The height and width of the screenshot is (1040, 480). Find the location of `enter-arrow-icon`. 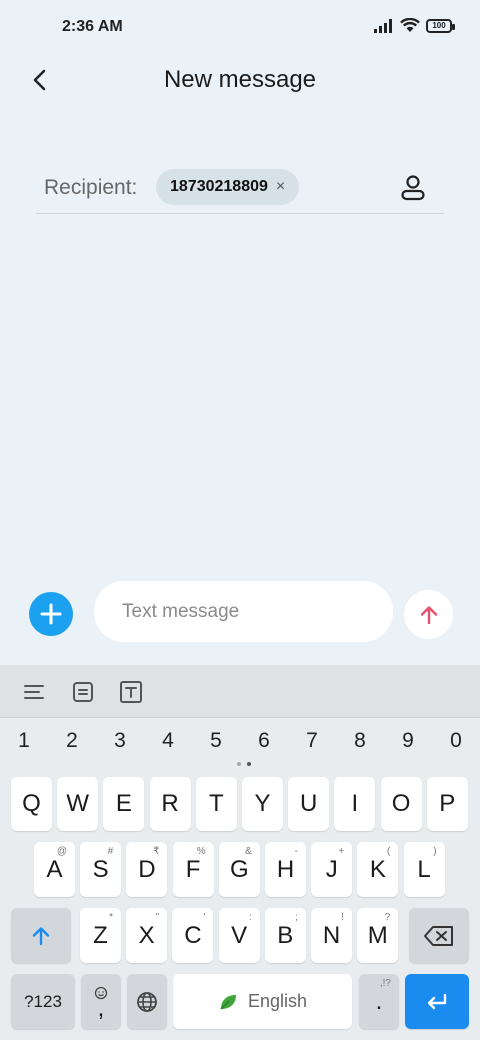

enter-arrow-icon is located at coordinates (437, 1001).